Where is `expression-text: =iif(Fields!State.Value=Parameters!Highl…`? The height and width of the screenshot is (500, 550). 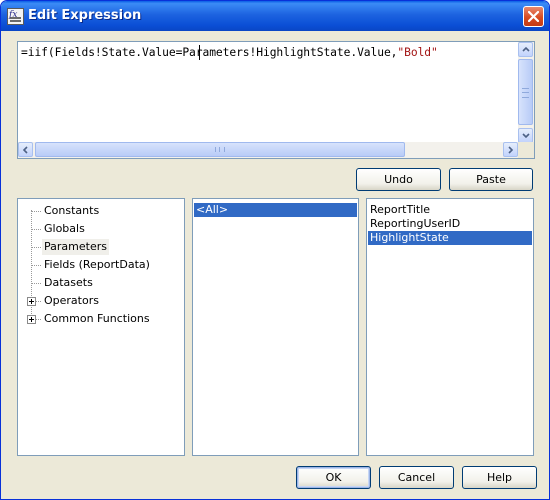 expression-text: =iif(Fields!State.Value=Parameters!Highl… is located at coordinates (229, 52).